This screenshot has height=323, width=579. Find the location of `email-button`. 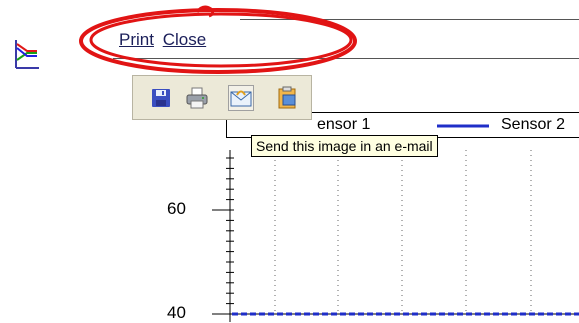

email-button is located at coordinates (241, 98).